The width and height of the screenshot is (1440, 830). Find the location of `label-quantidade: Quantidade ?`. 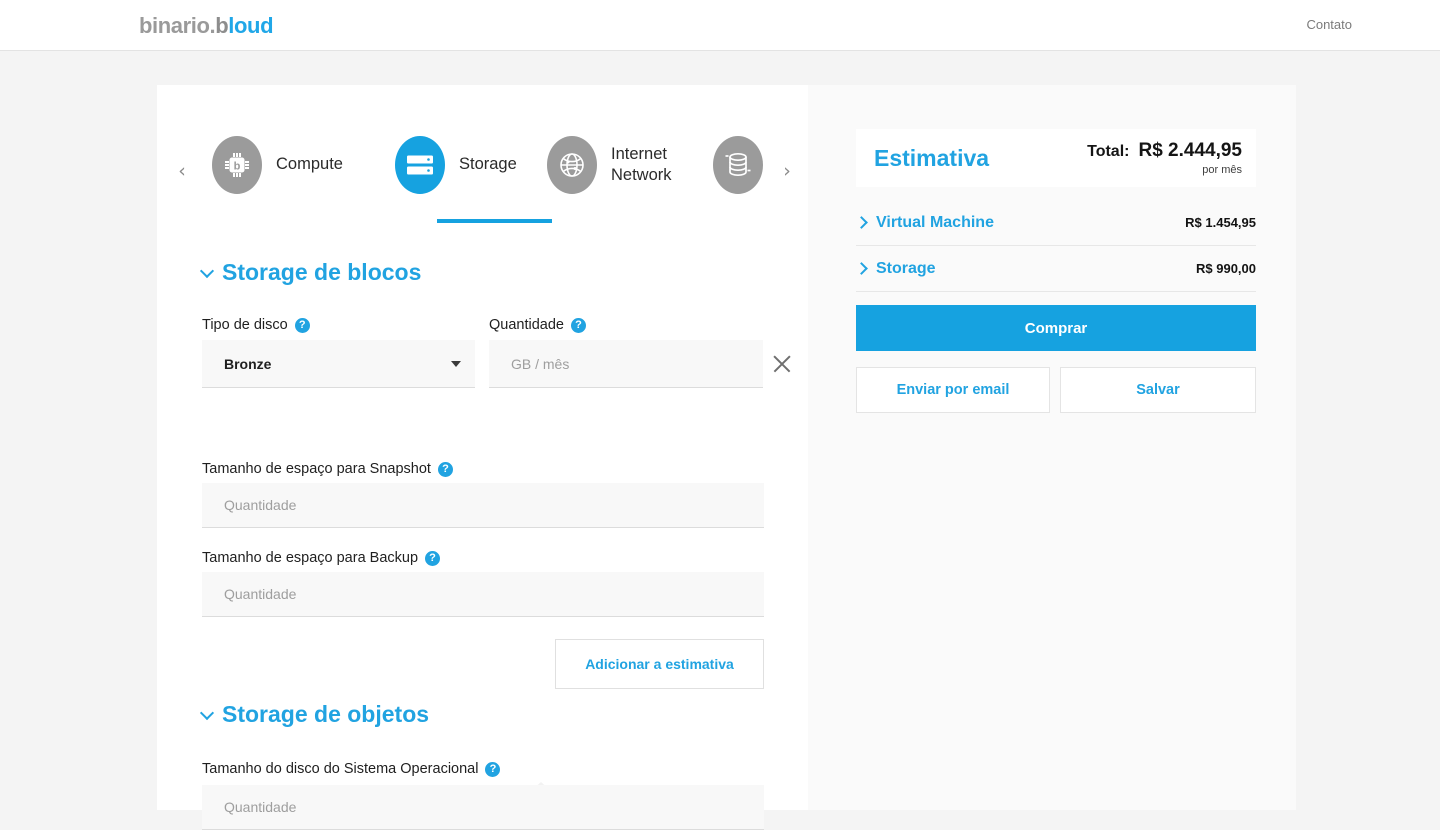

label-quantidade: Quantidade ? is located at coordinates (537, 325).